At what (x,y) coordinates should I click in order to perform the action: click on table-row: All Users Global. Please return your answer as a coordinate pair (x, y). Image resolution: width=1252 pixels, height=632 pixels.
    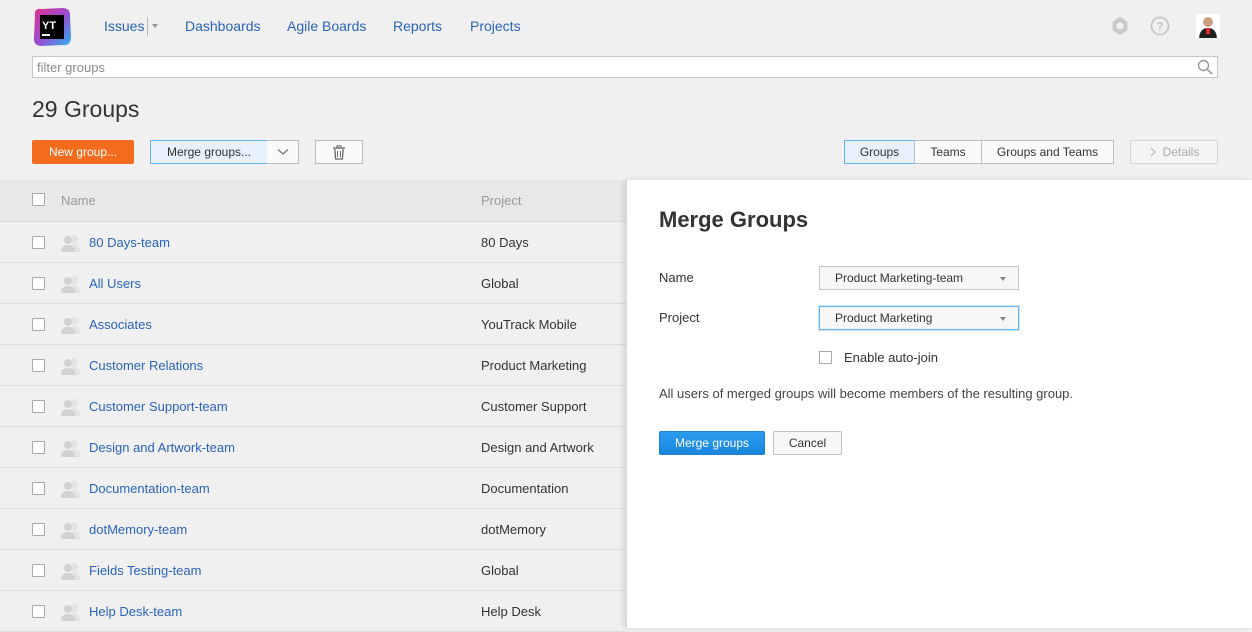
    Looking at the image, I should click on (313, 283).